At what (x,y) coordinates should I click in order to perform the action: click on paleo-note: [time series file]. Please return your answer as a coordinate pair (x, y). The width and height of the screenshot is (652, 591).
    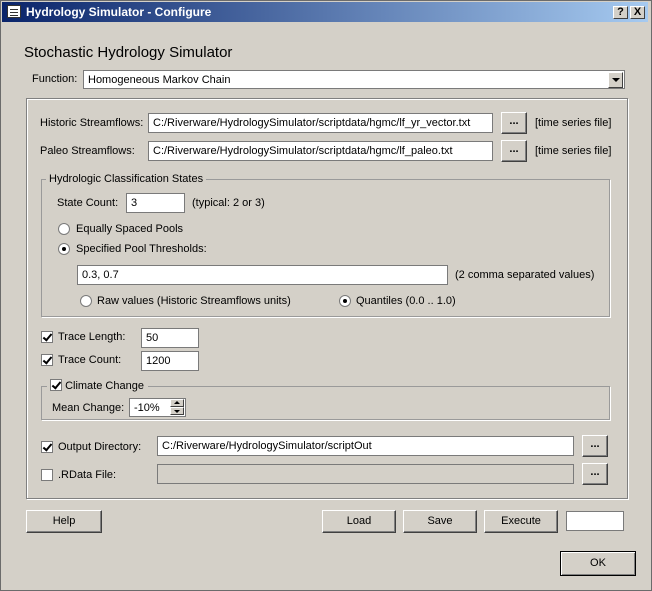
    Looking at the image, I should click on (573, 151).